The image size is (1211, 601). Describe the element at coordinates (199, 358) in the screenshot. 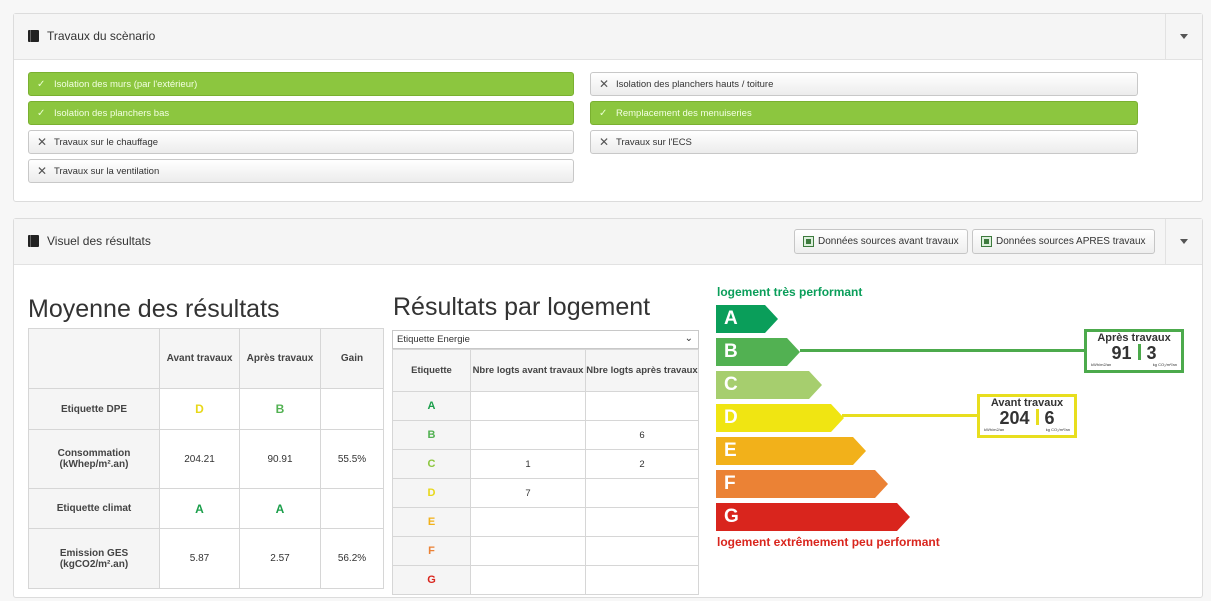

I see `column-header: Avant travaux` at that location.